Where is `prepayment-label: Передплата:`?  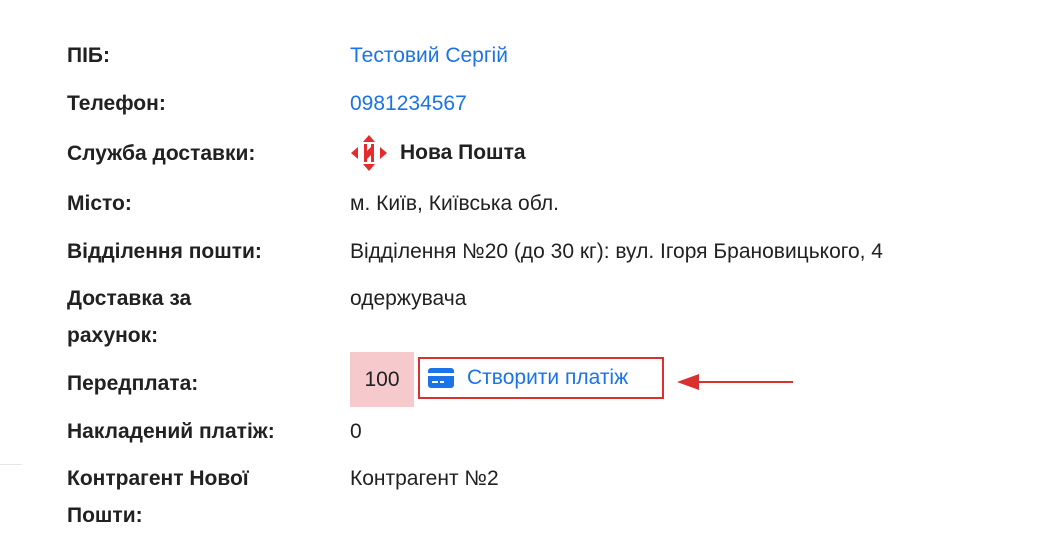 prepayment-label: Передплата: is located at coordinates (133, 383).